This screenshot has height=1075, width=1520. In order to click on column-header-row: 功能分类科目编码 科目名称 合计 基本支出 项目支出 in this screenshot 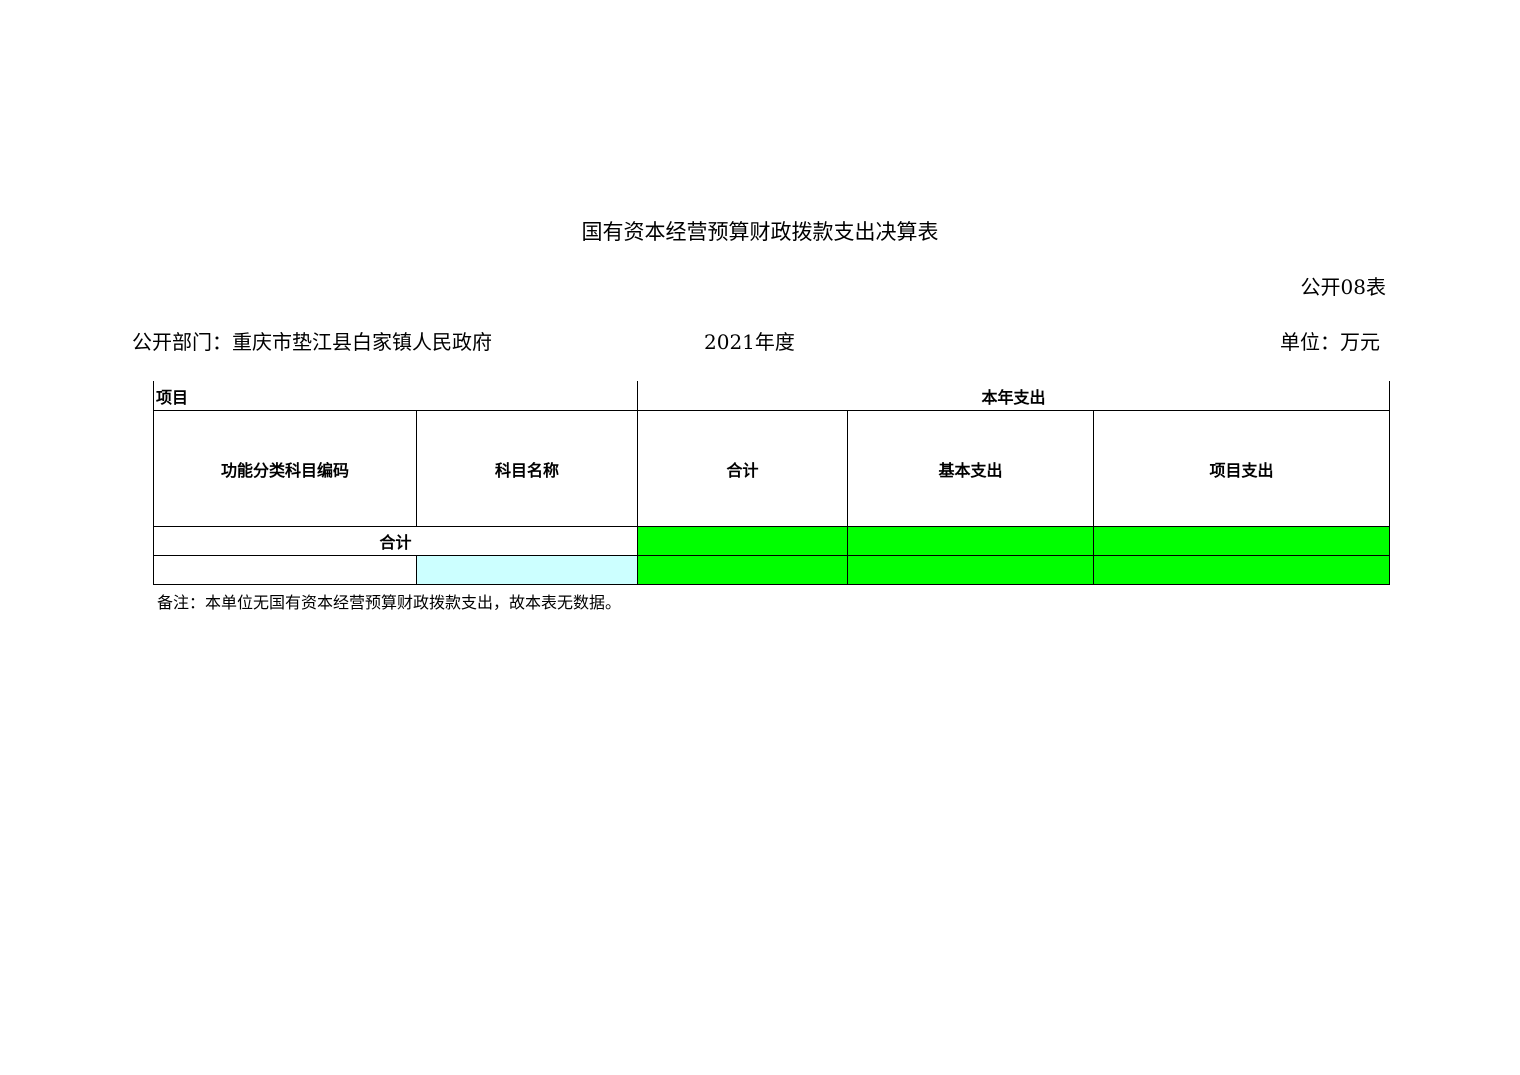, I will do `click(772, 468)`.